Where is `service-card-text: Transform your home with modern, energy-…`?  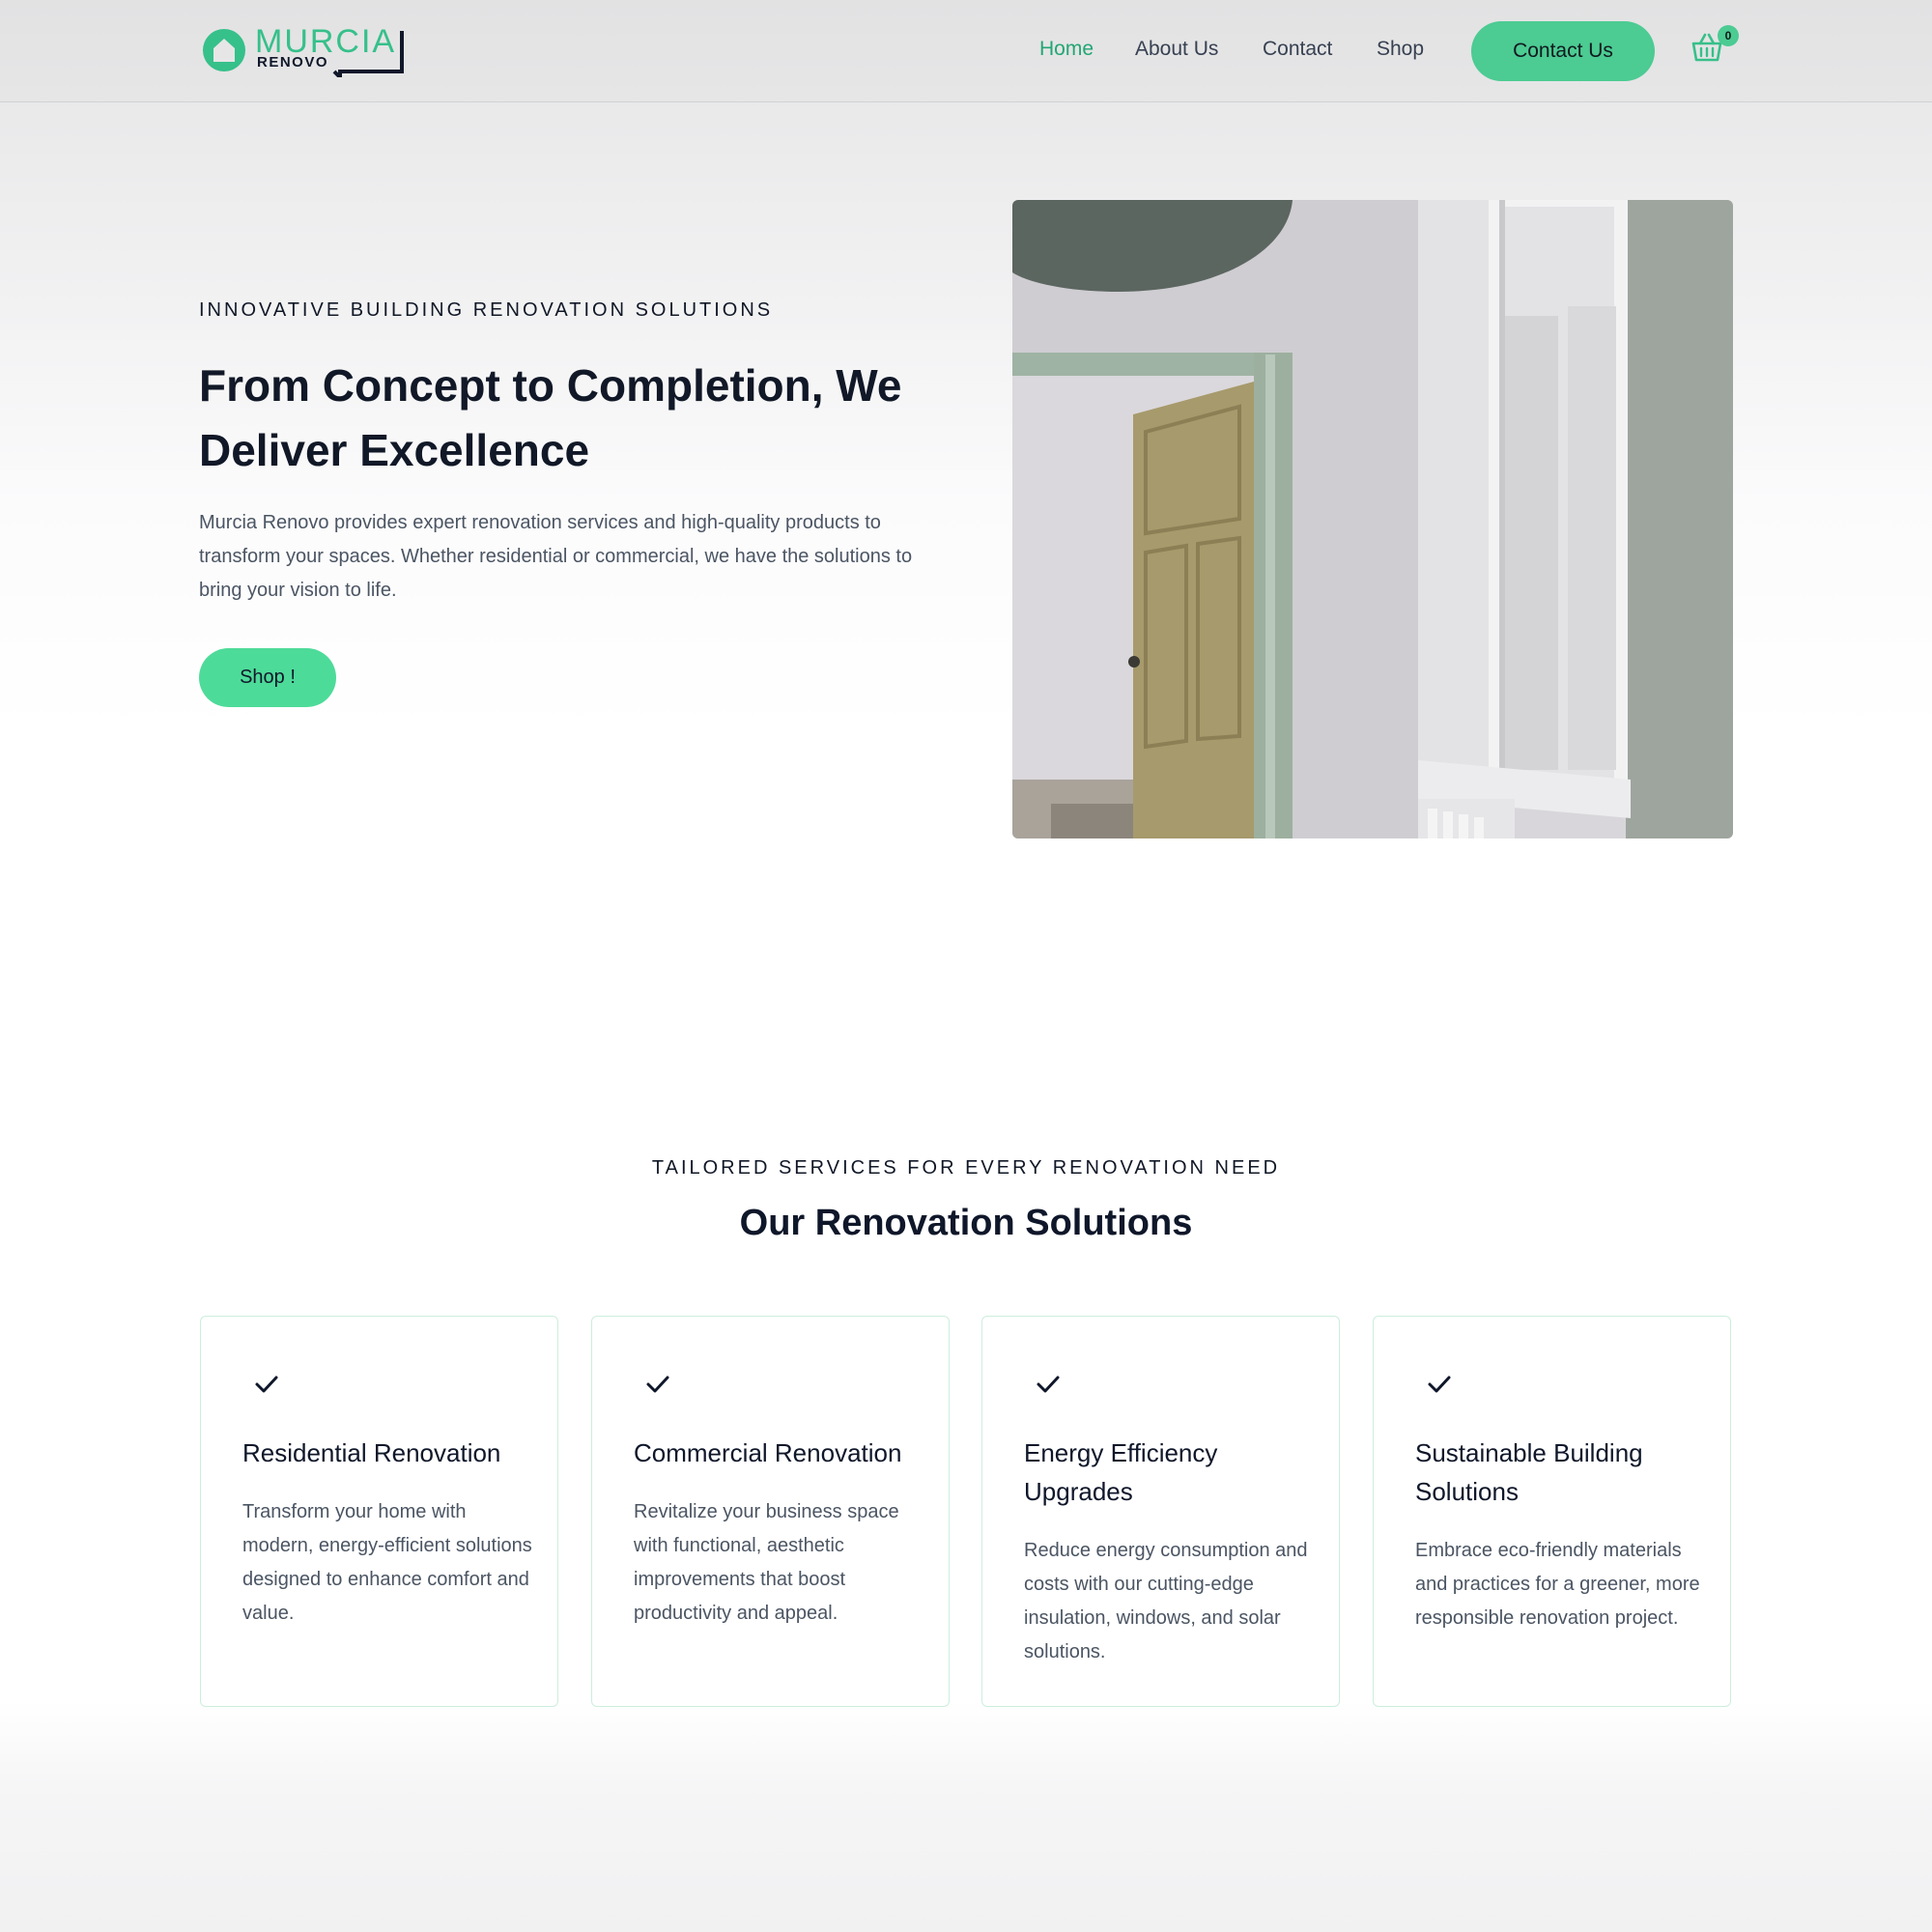 service-card-text: Transform your home with modern, energy-… is located at coordinates (387, 1562).